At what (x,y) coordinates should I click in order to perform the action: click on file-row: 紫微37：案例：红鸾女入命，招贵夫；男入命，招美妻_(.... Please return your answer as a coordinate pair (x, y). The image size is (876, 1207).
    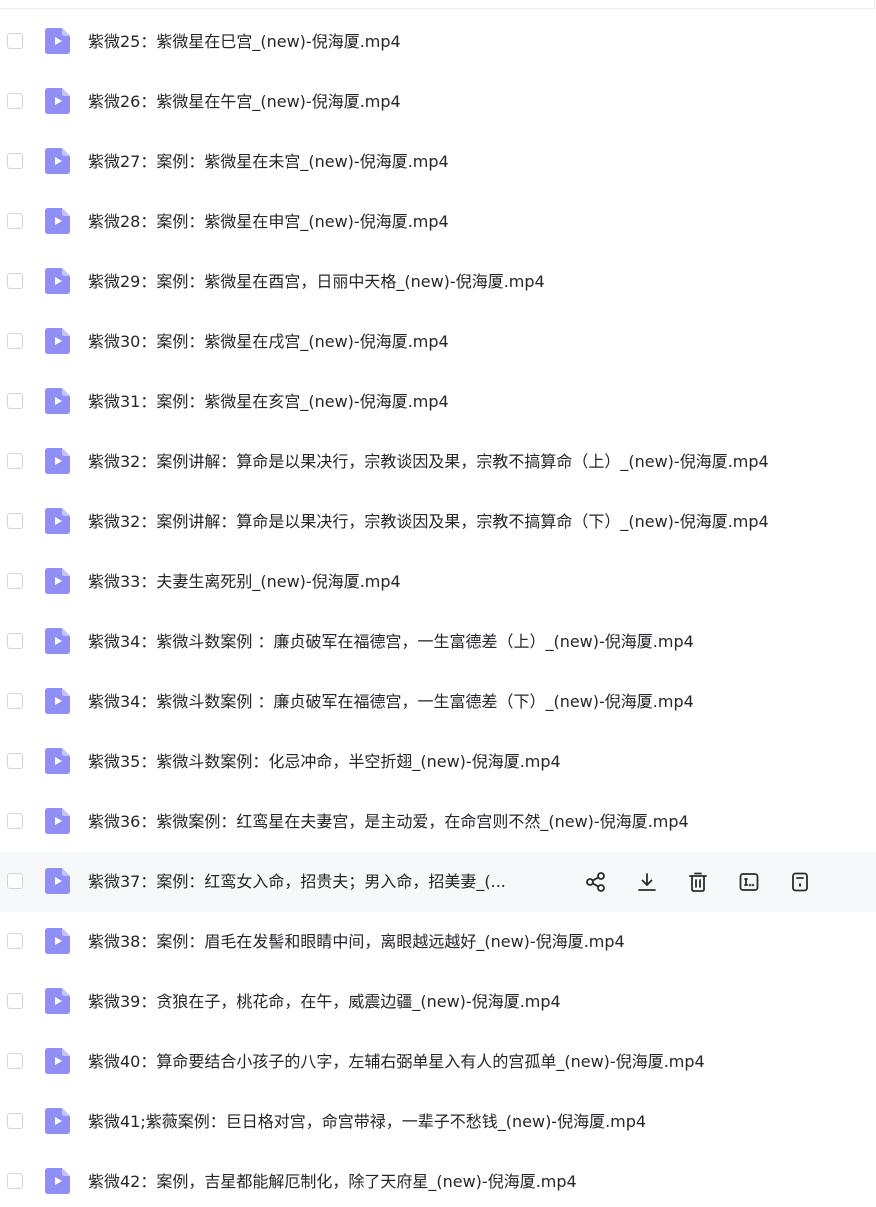
    Looking at the image, I should click on (438, 882).